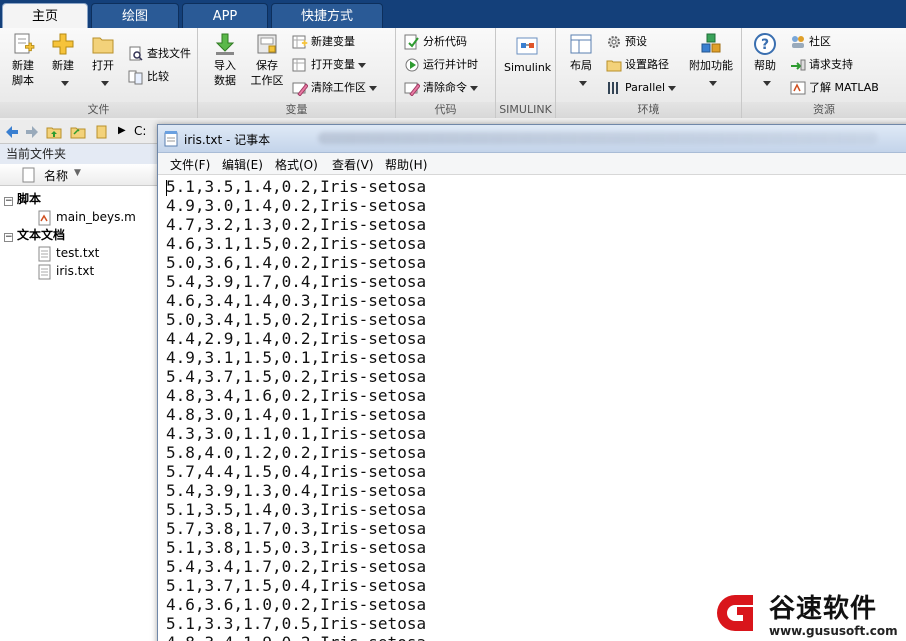 Image resolution: width=906 pixels, height=641 pixels. Describe the element at coordinates (441, 65) in the screenshot. I see `run-and-time-button: 运行并计时` at that location.